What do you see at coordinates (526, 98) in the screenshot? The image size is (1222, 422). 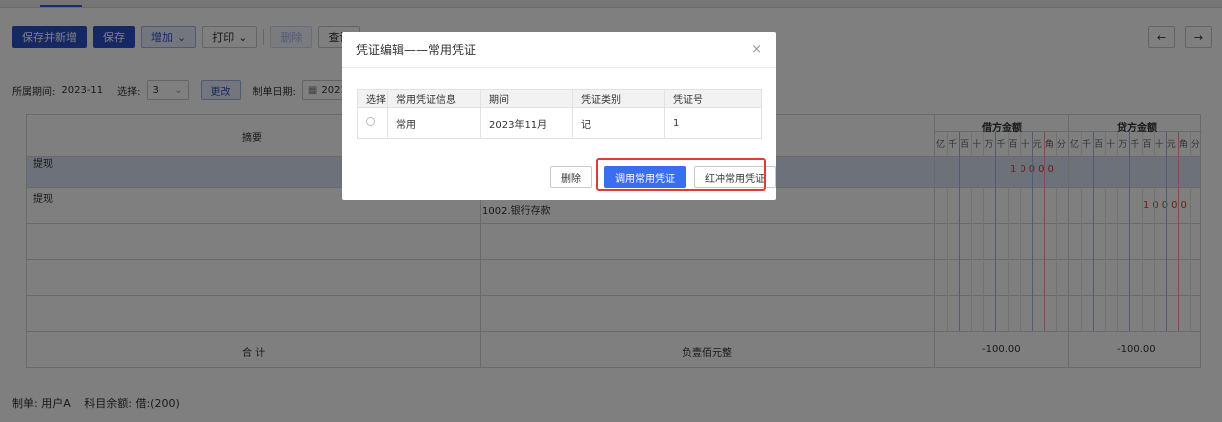 I see `column-header: 期间` at bounding box center [526, 98].